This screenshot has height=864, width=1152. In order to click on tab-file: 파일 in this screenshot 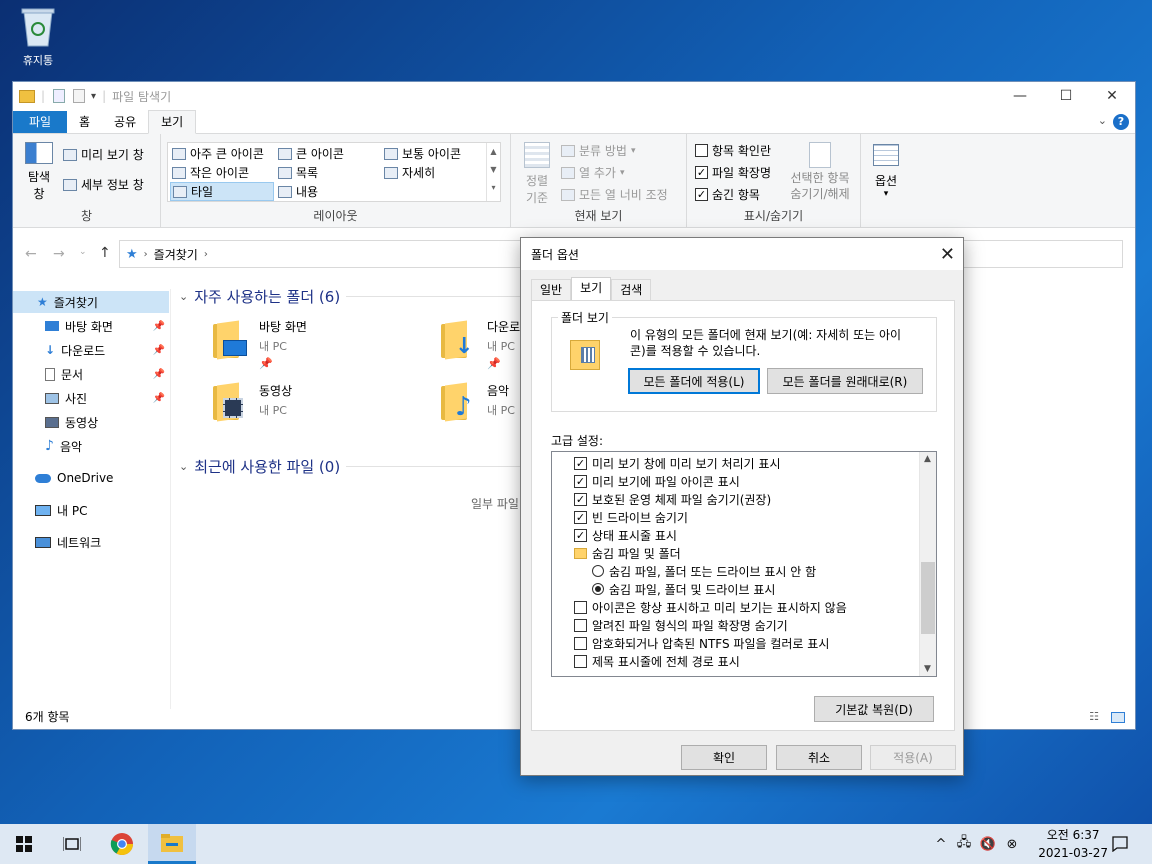, I will do `click(40, 122)`.